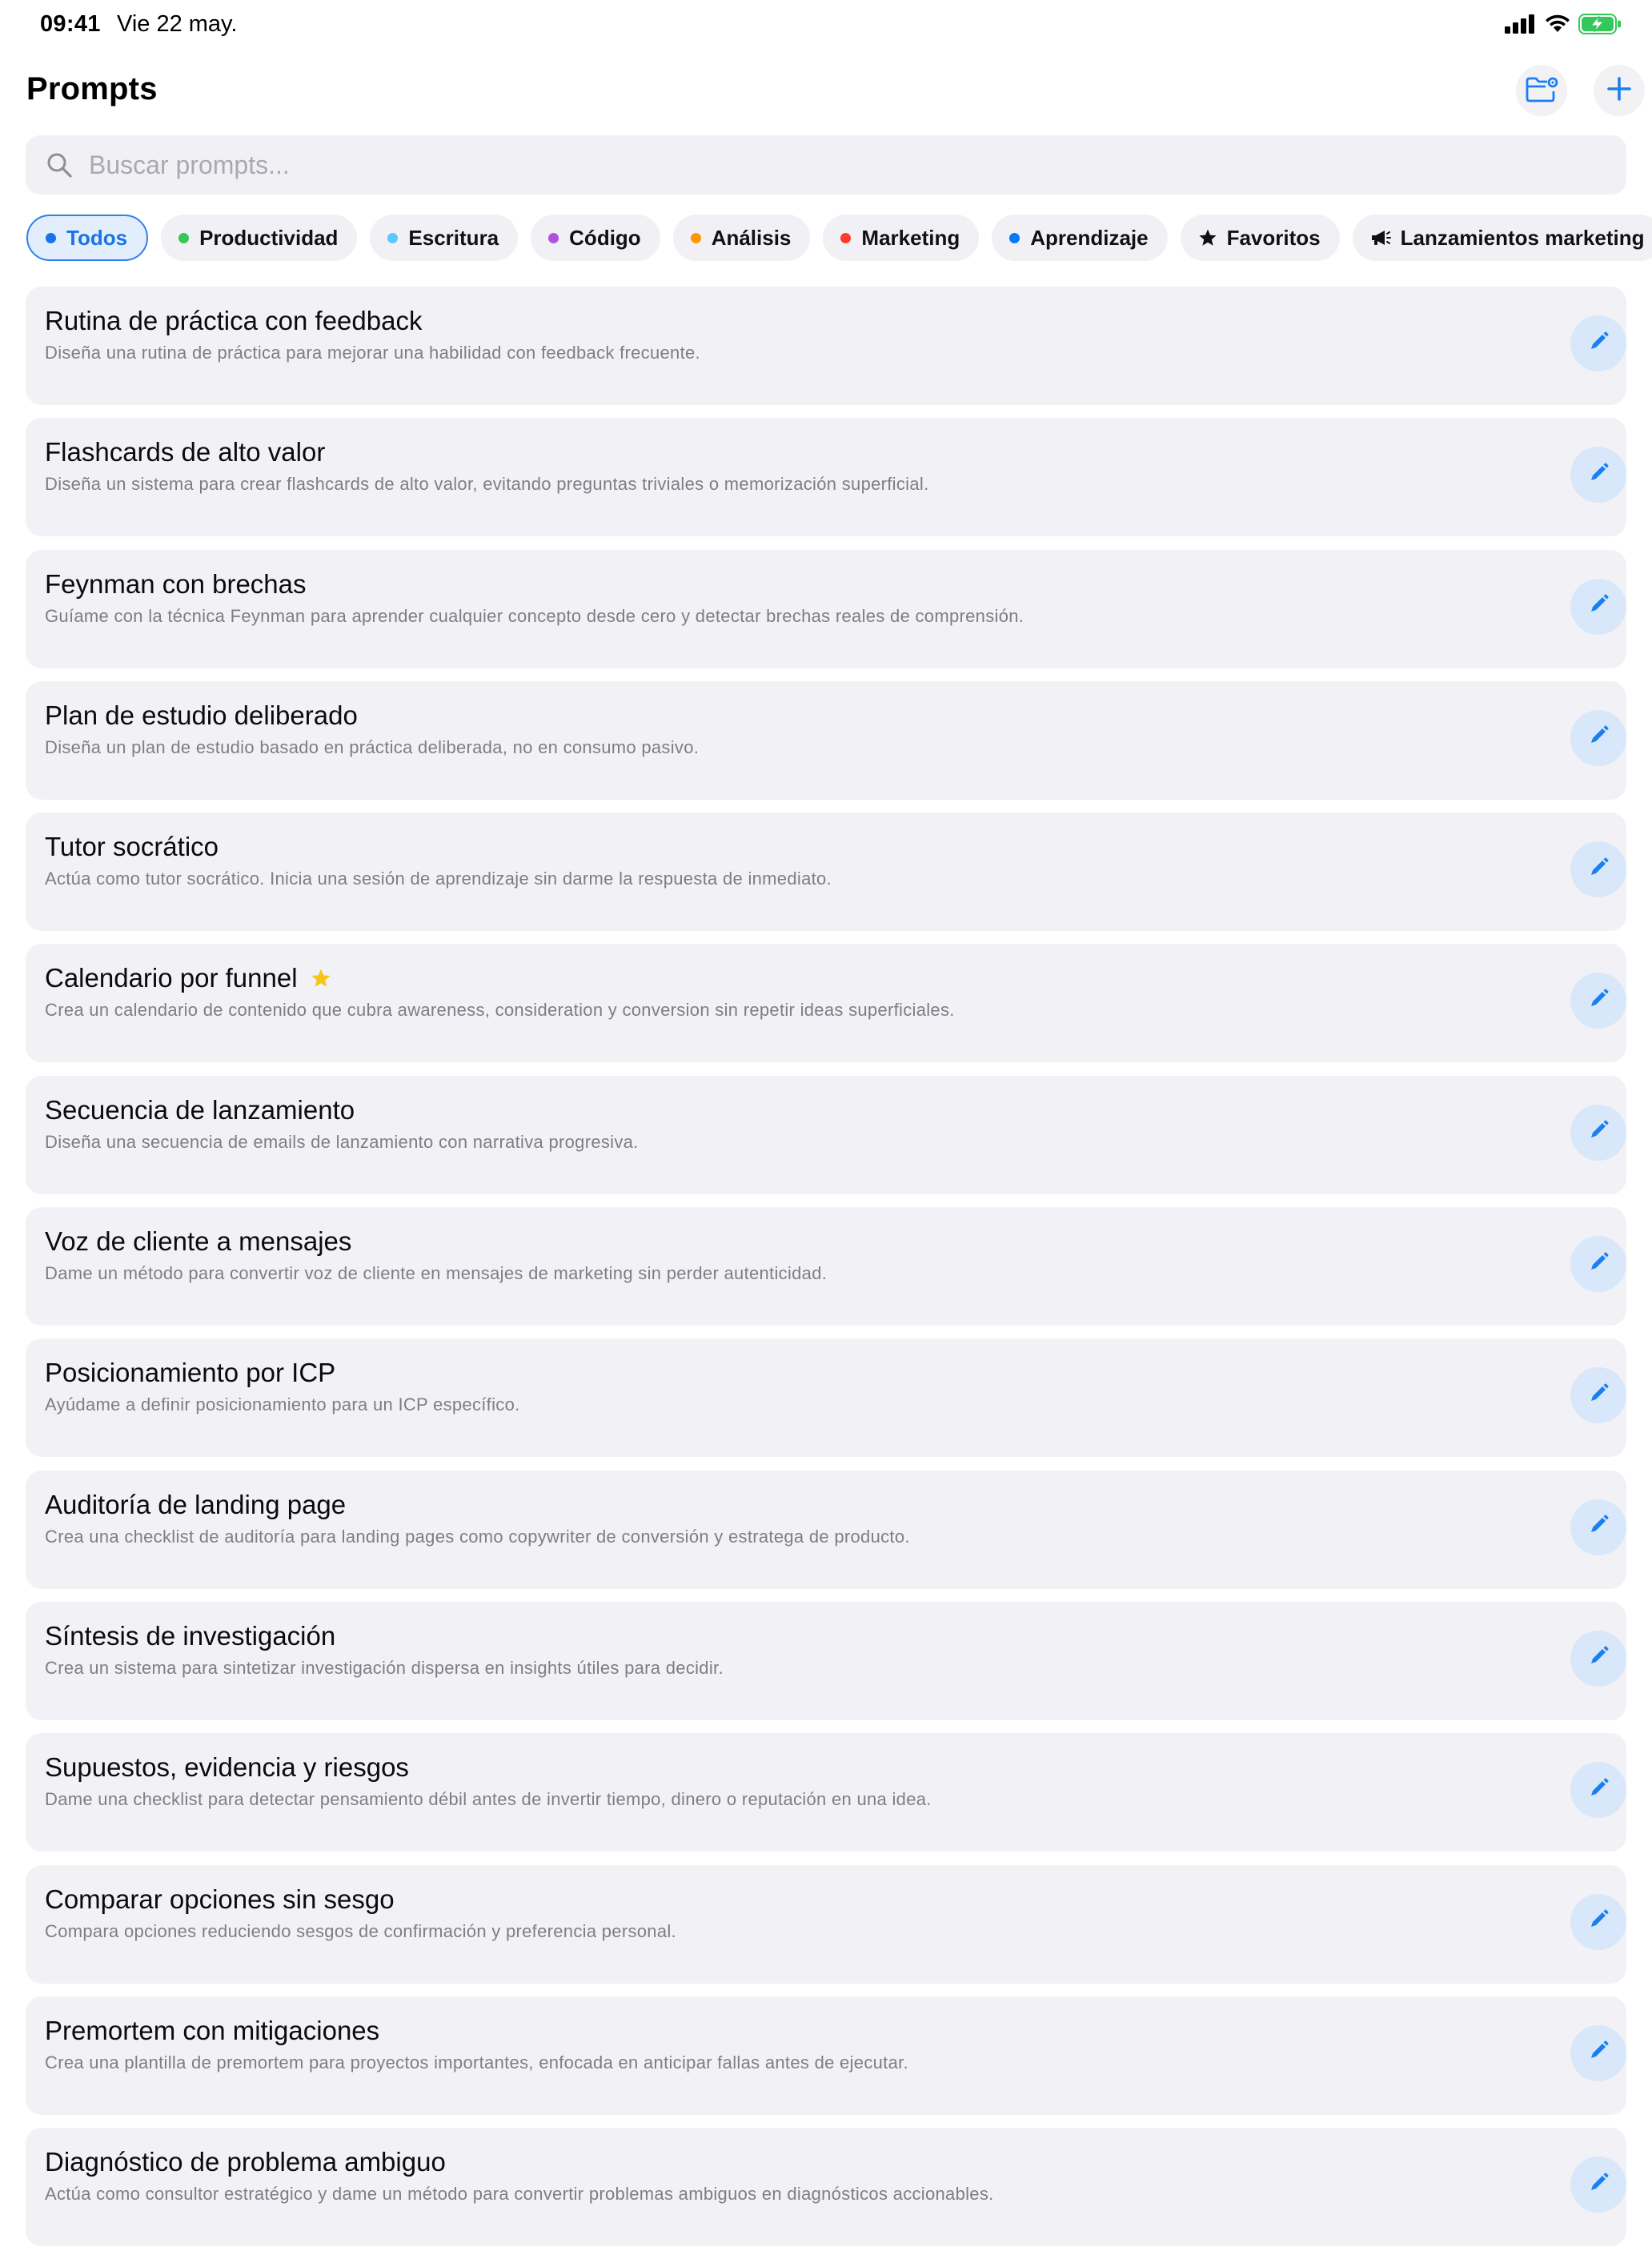  I want to click on filter-chip-label: Productividad, so click(269, 237).